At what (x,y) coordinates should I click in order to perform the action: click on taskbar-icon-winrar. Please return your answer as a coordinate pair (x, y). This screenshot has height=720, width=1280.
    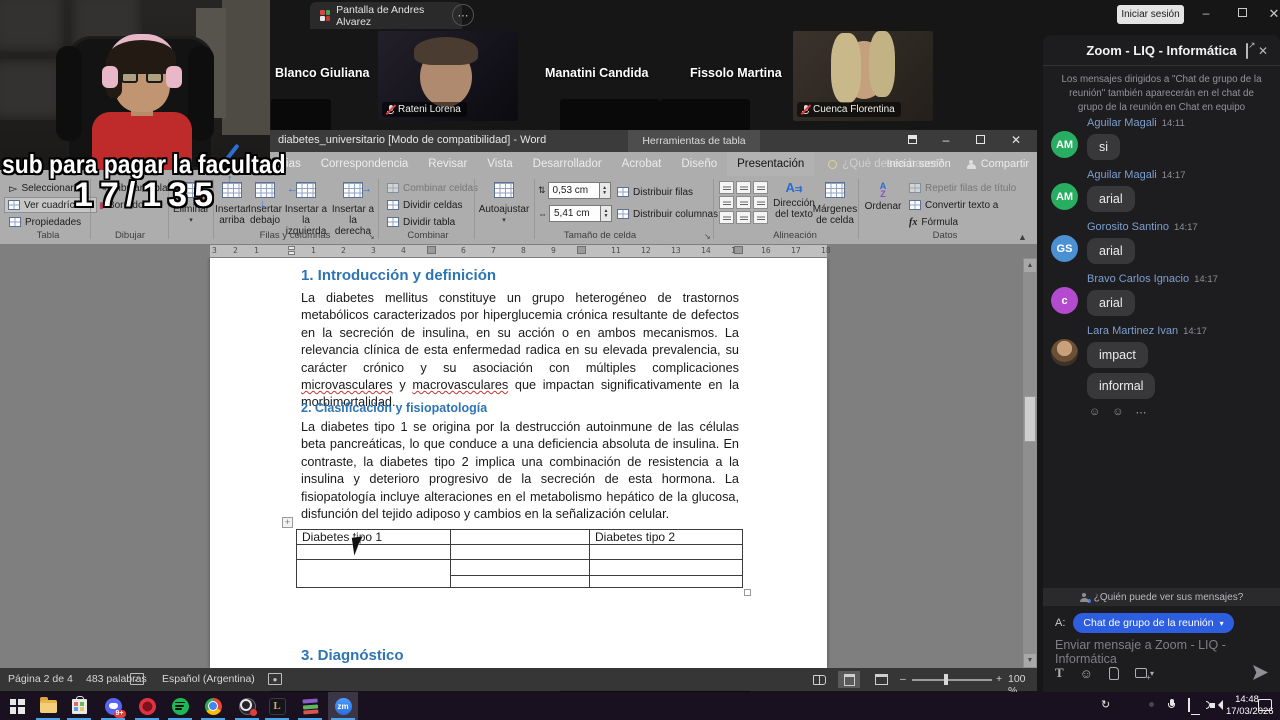
    Looking at the image, I should click on (310, 706).